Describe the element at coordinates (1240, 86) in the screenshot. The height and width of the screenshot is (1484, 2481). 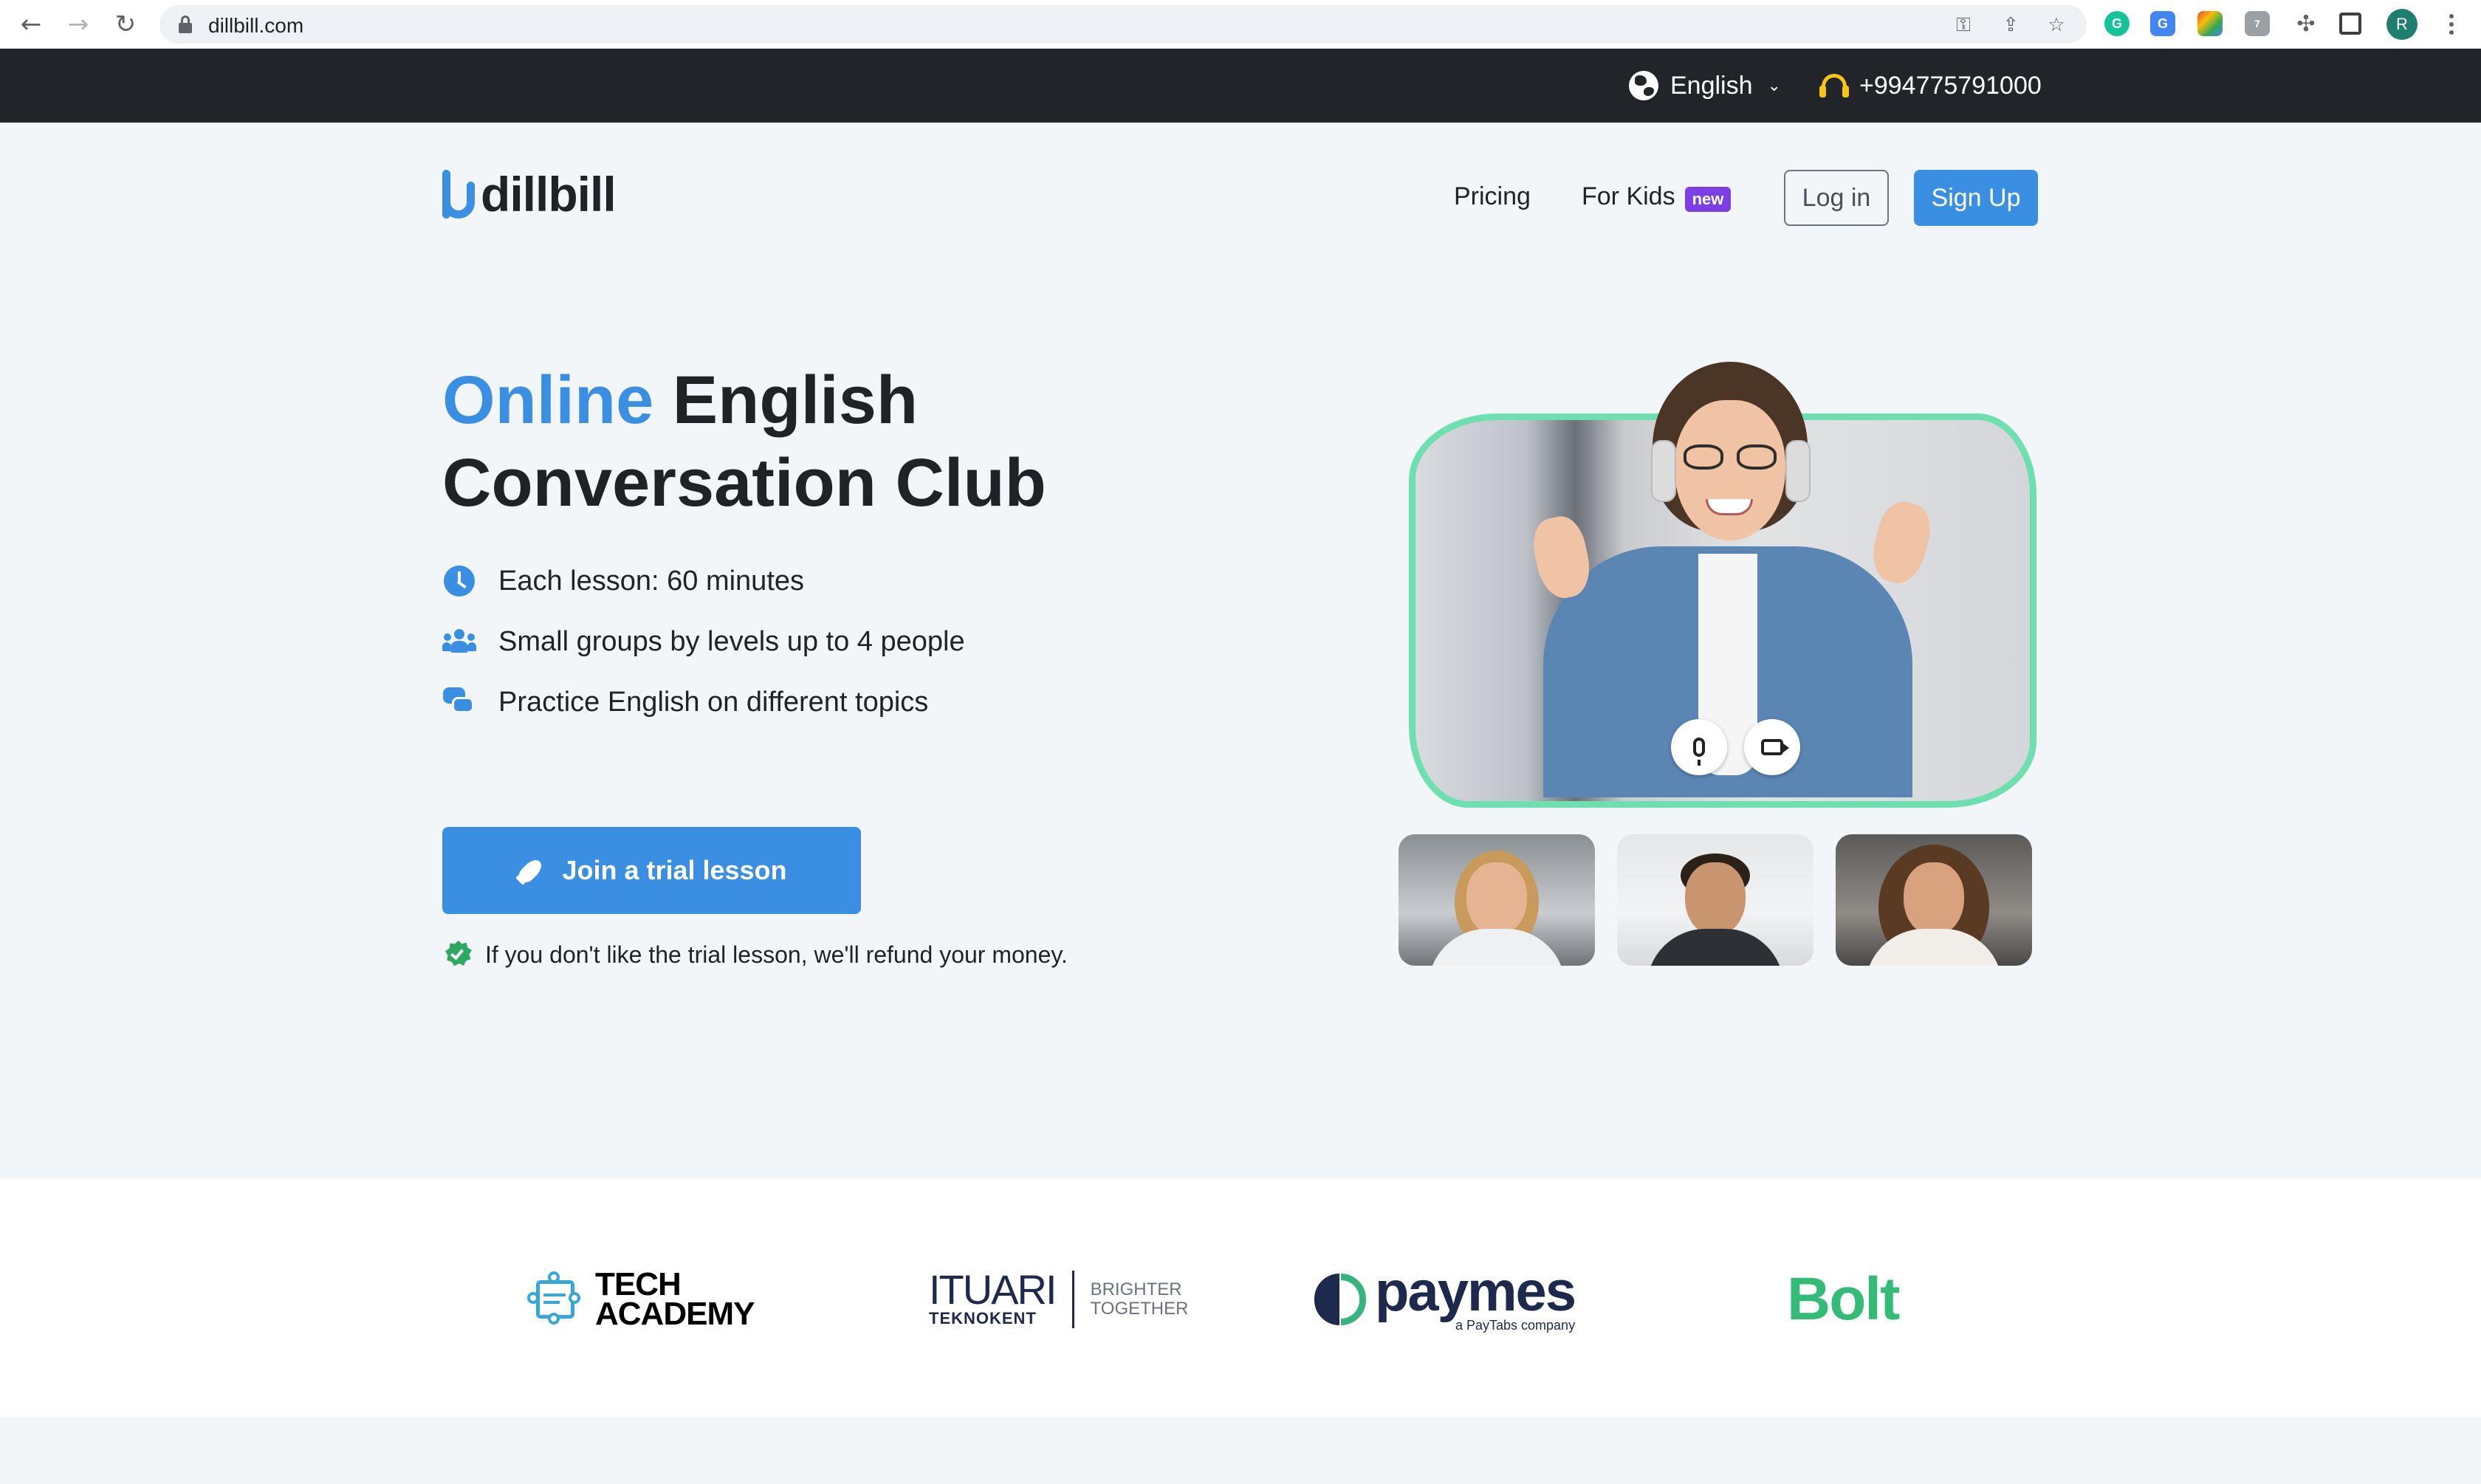
I see `top-info-bar: English ⌄ +994775791000` at that location.